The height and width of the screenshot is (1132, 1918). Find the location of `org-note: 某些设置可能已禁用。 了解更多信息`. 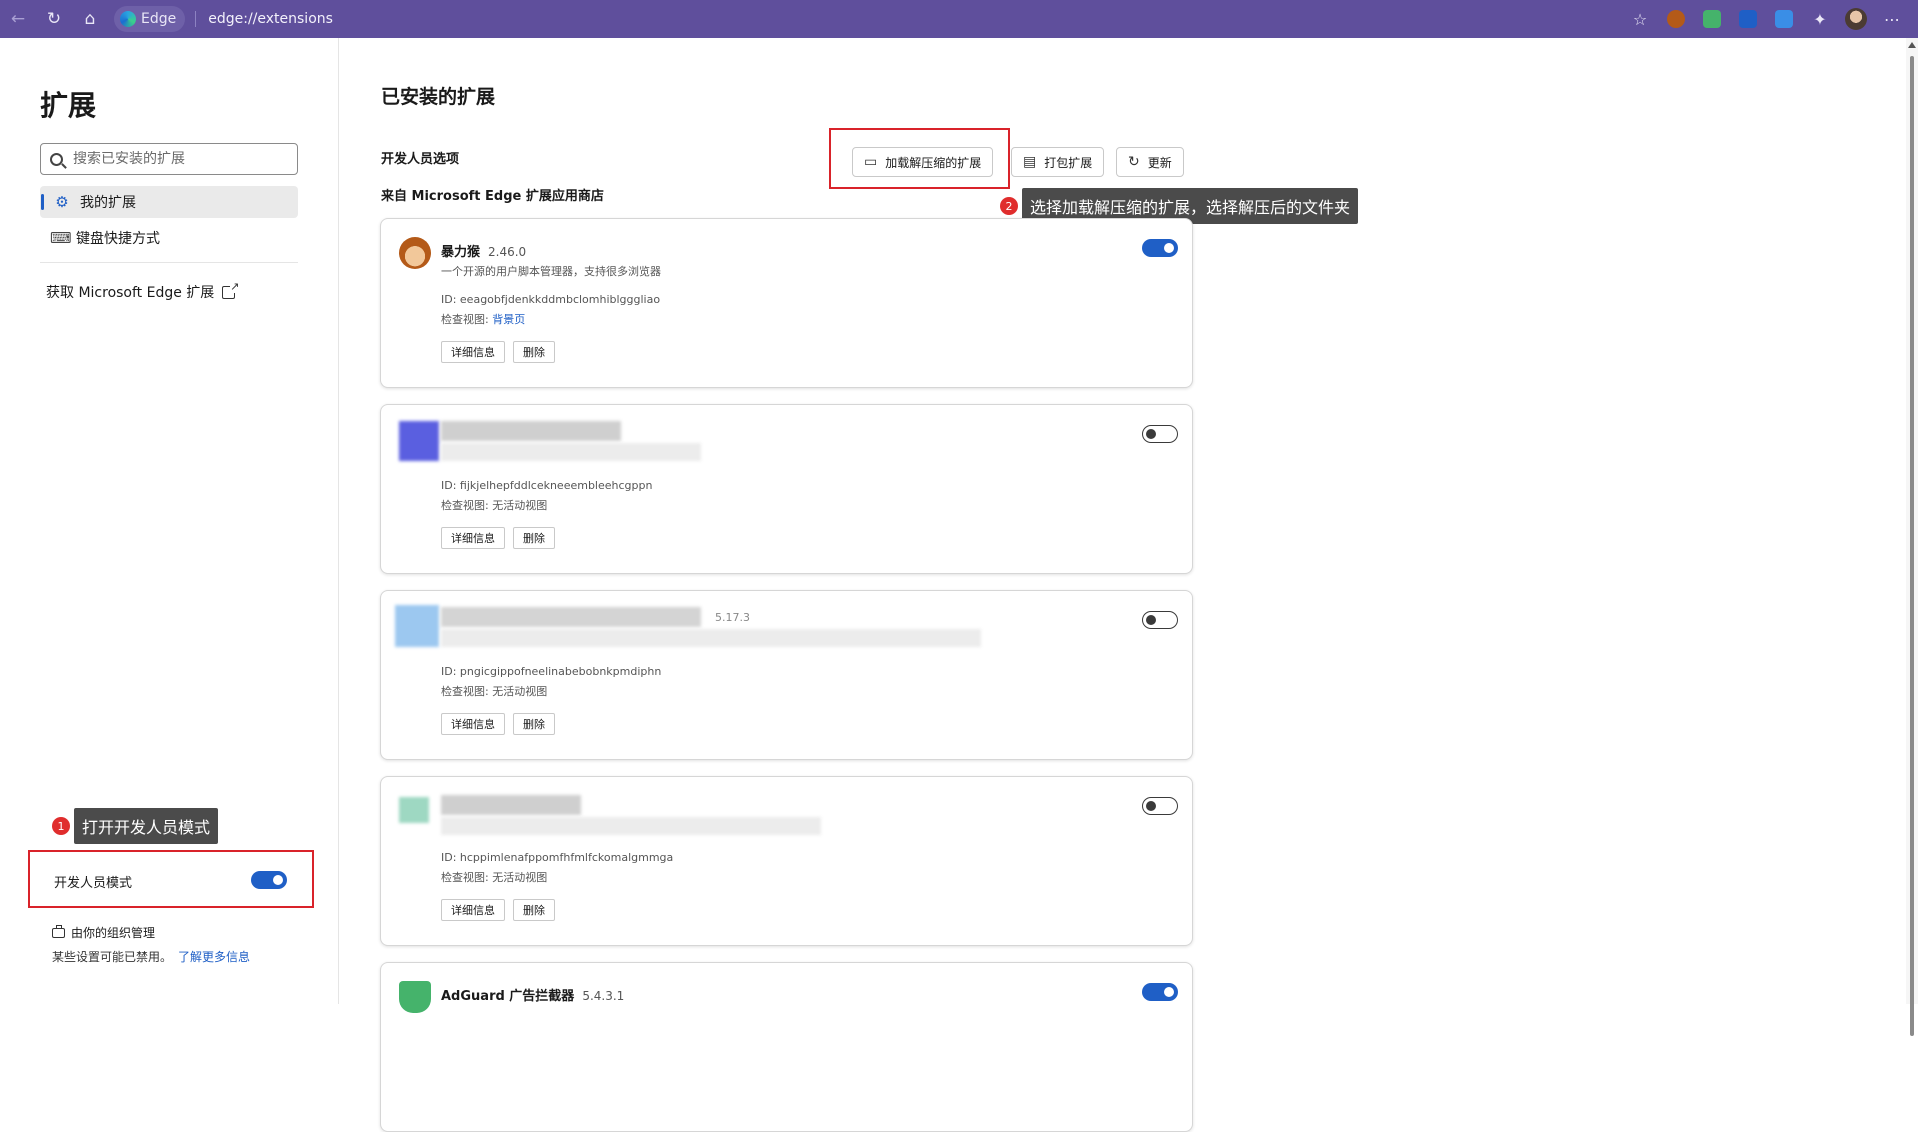

org-note: 某些设置可能已禁用。 了解更多信息 is located at coordinates (151, 956).